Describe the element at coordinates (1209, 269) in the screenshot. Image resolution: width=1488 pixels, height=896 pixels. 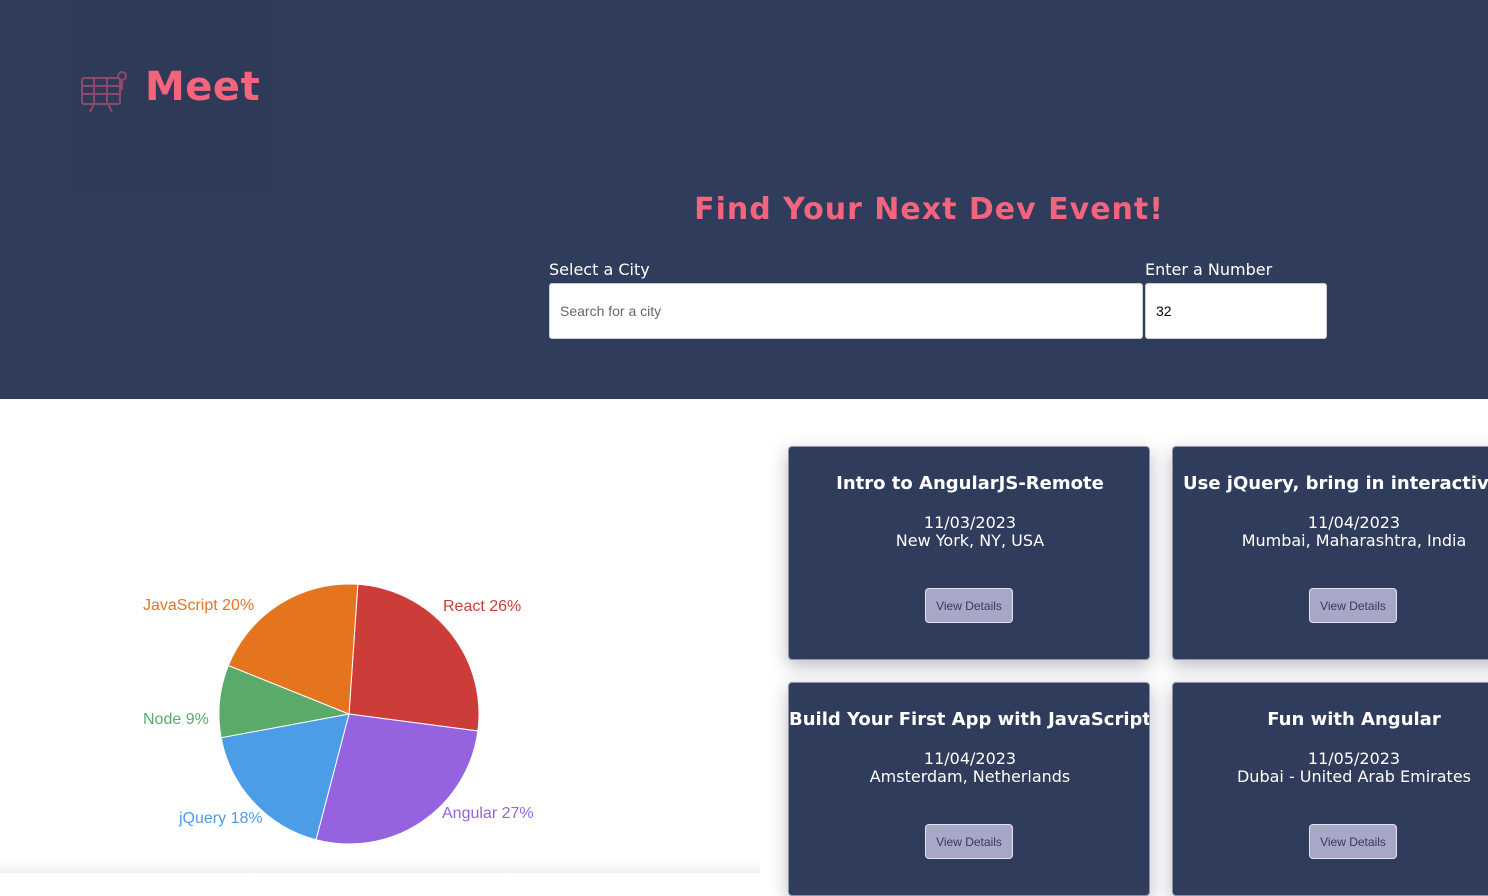
I see `number-label: Enter a Number` at that location.